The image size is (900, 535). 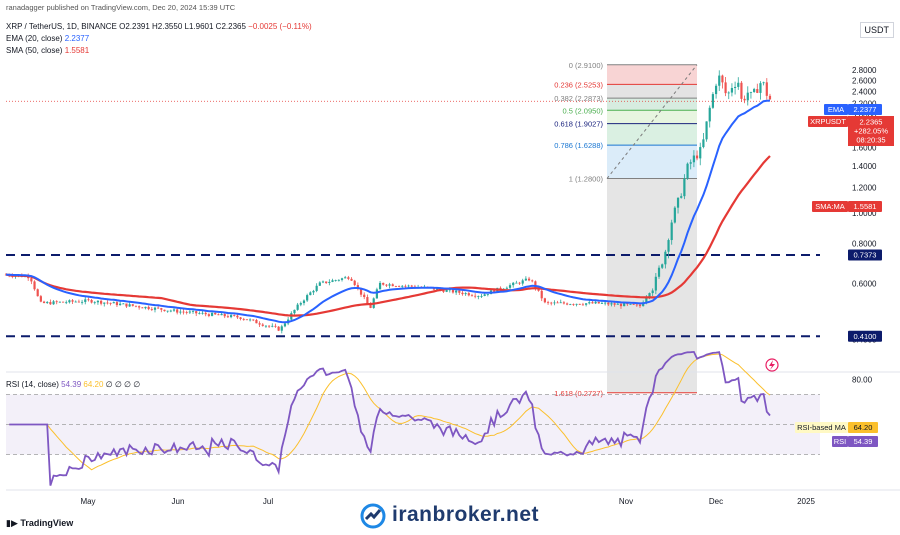 What do you see at coordinates (862, 410) in the screenshot?
I see `rsi-axis: 80.0040.00` at bounding box center [862, 410].